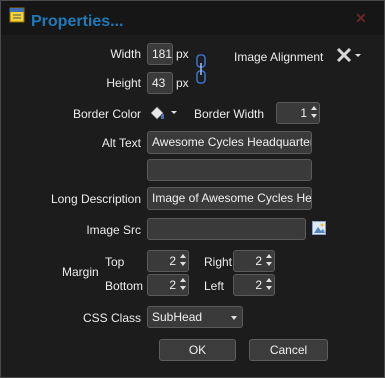  Describe the element at coordinates (160, 83) in the screenshot. I see `height-input: 43` at that location.